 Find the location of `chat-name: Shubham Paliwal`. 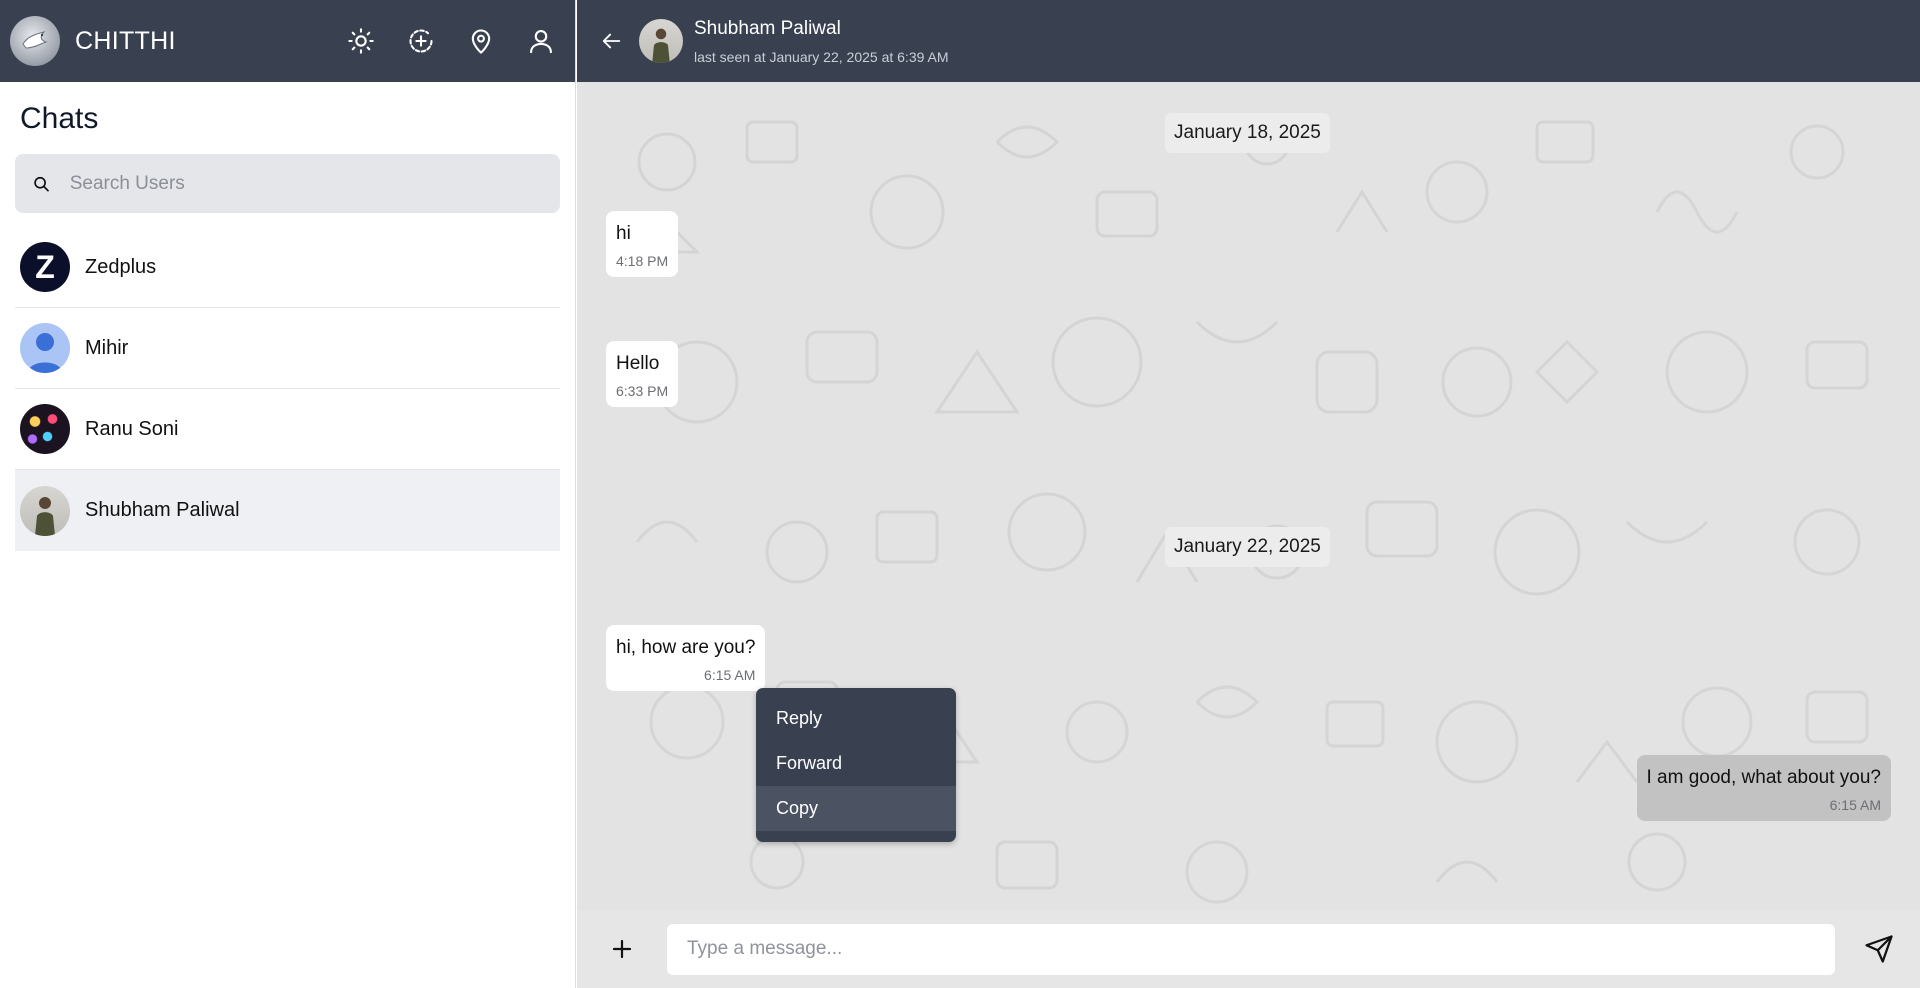

chat-name: Shubham Paliwal is located at coordinates (162, 510).